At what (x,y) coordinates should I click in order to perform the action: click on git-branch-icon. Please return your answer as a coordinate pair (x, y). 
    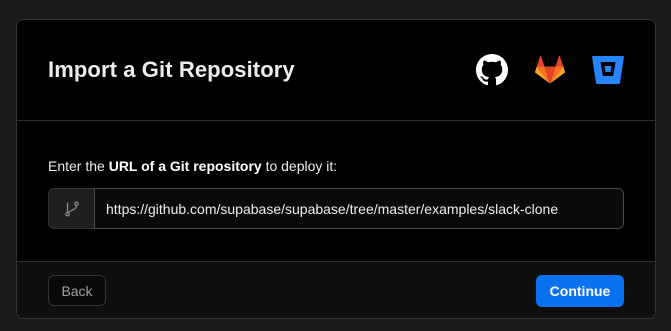
    Looking at the image, I should click on (71, 208).